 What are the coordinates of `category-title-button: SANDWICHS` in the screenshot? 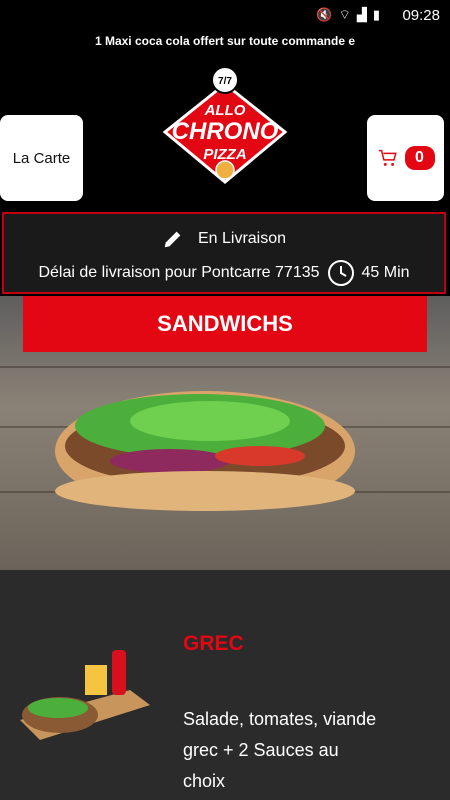 It's located at (225, 324).